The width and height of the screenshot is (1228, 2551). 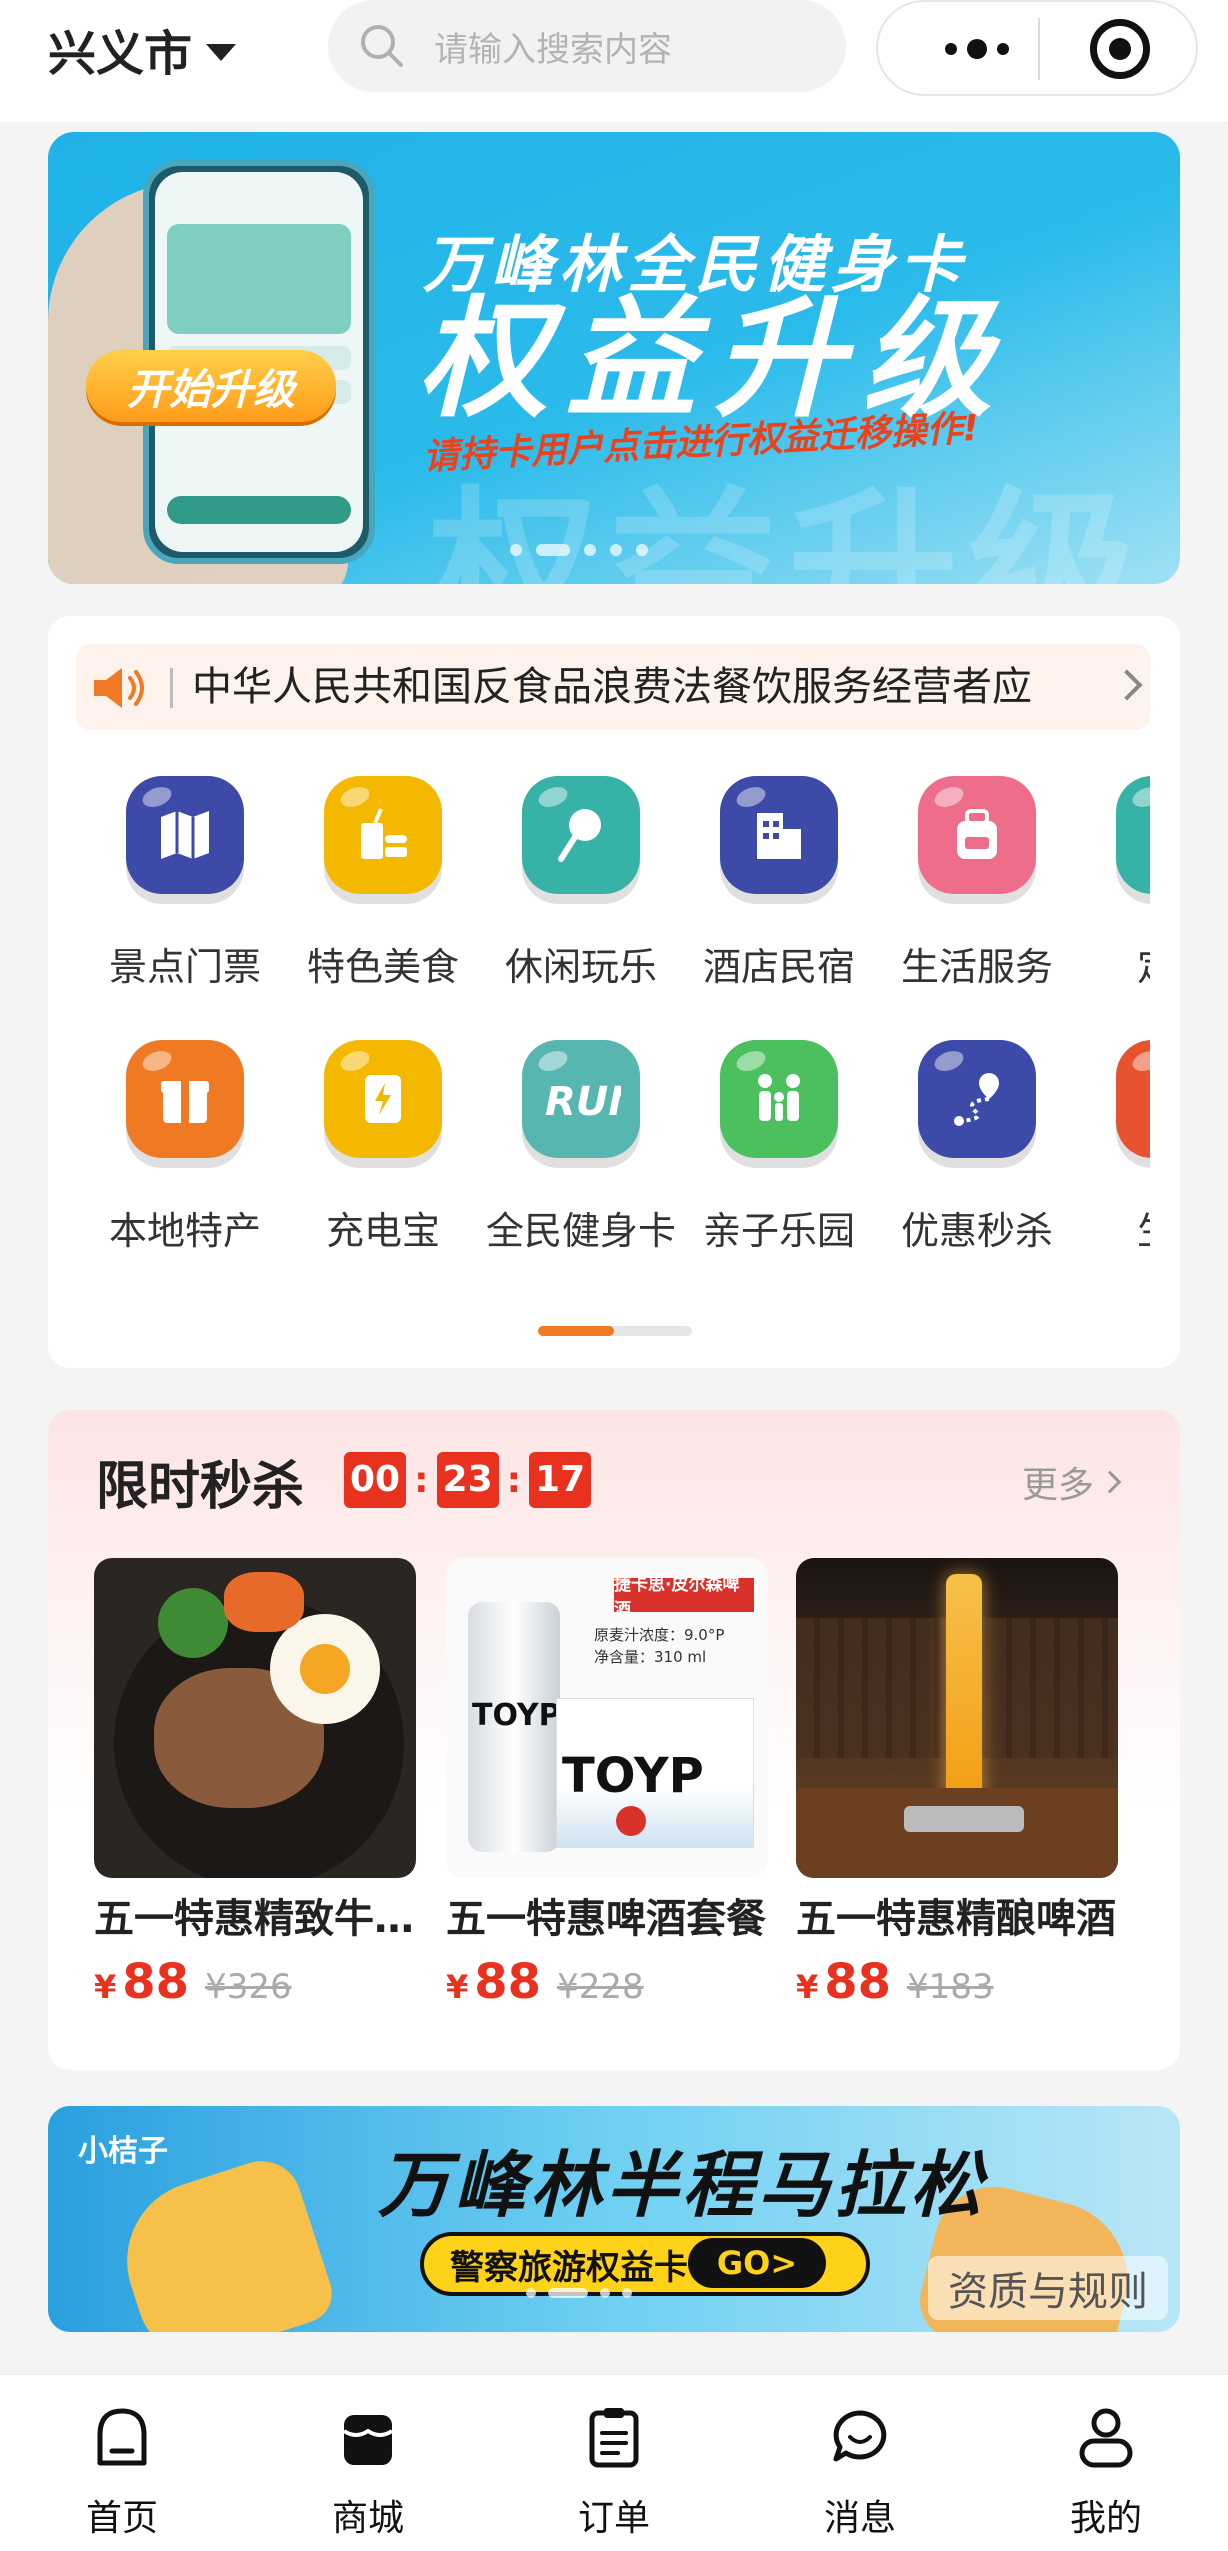 I want to click on product-price: ¥ 88 ¥326, so click(x=255, y=1982).